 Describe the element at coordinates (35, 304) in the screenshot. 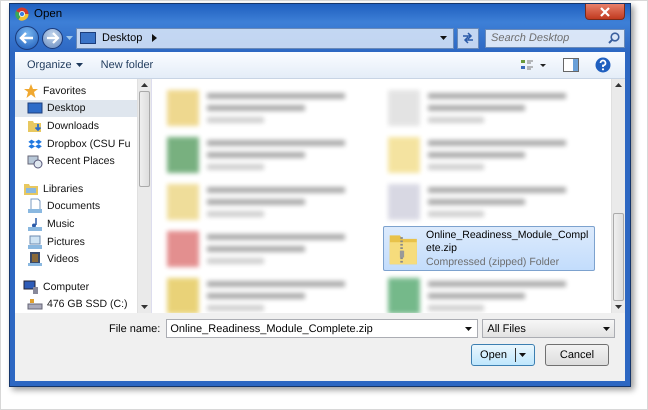

I see `drive-icon` at that location.